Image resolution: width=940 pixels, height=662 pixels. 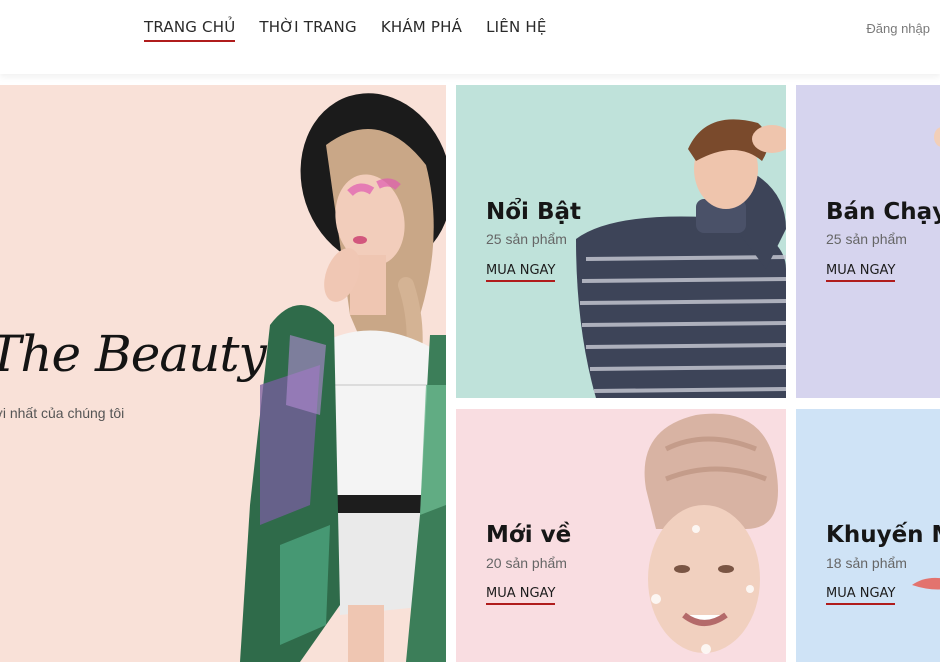 What do you see at coordinates (866, 563) in the screenshot?
I see `category-count: 18 sản phẩm` at bounding box center [866, 563].